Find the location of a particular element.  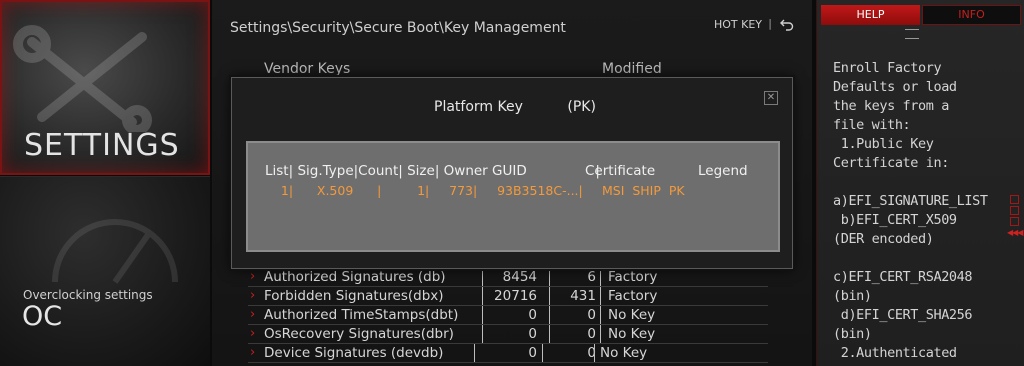

dialog-title: Platform Key (PK) is located at coordinates (515, 107).